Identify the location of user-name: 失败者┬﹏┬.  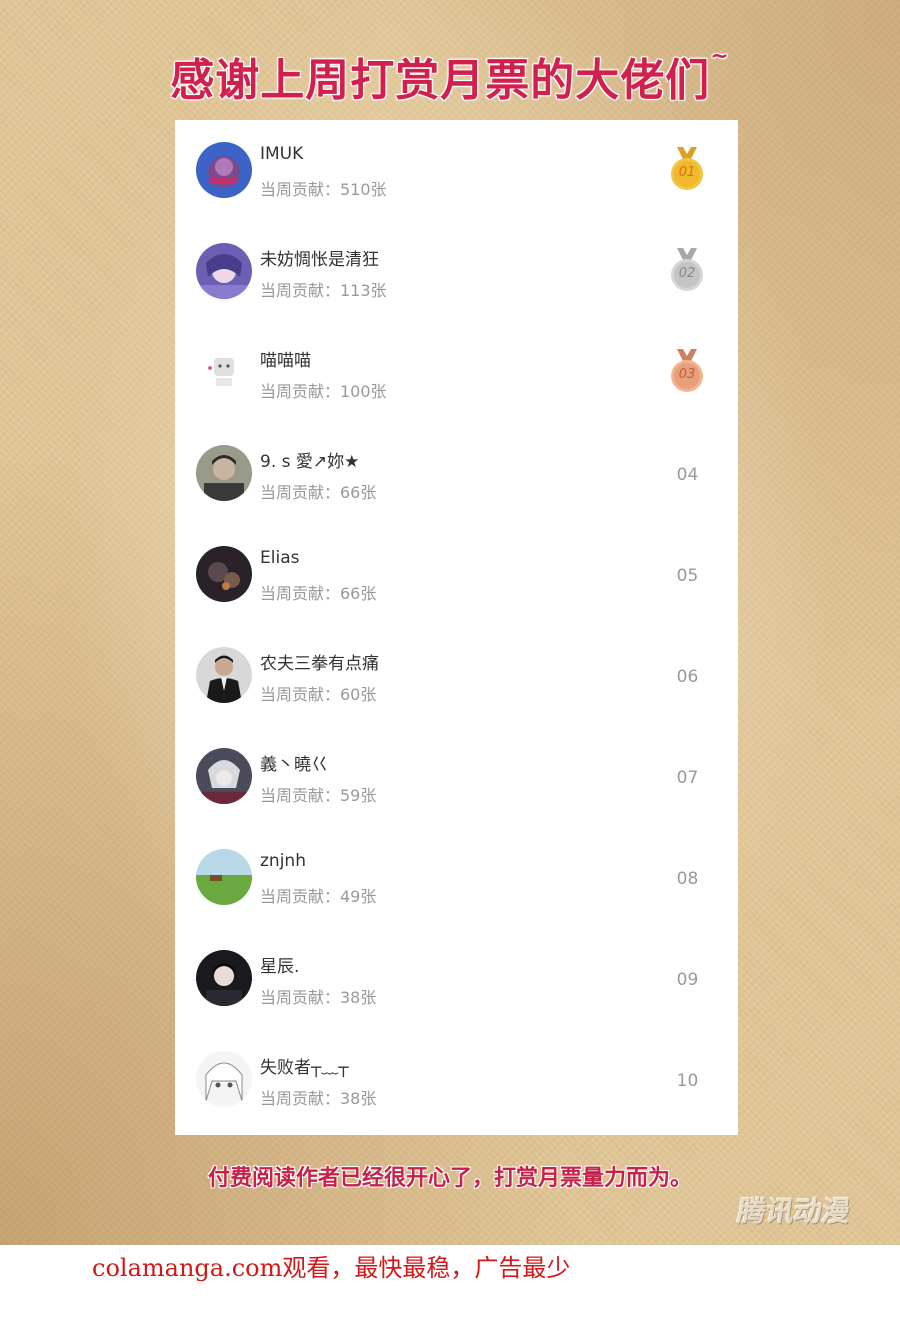
(304, 1068).